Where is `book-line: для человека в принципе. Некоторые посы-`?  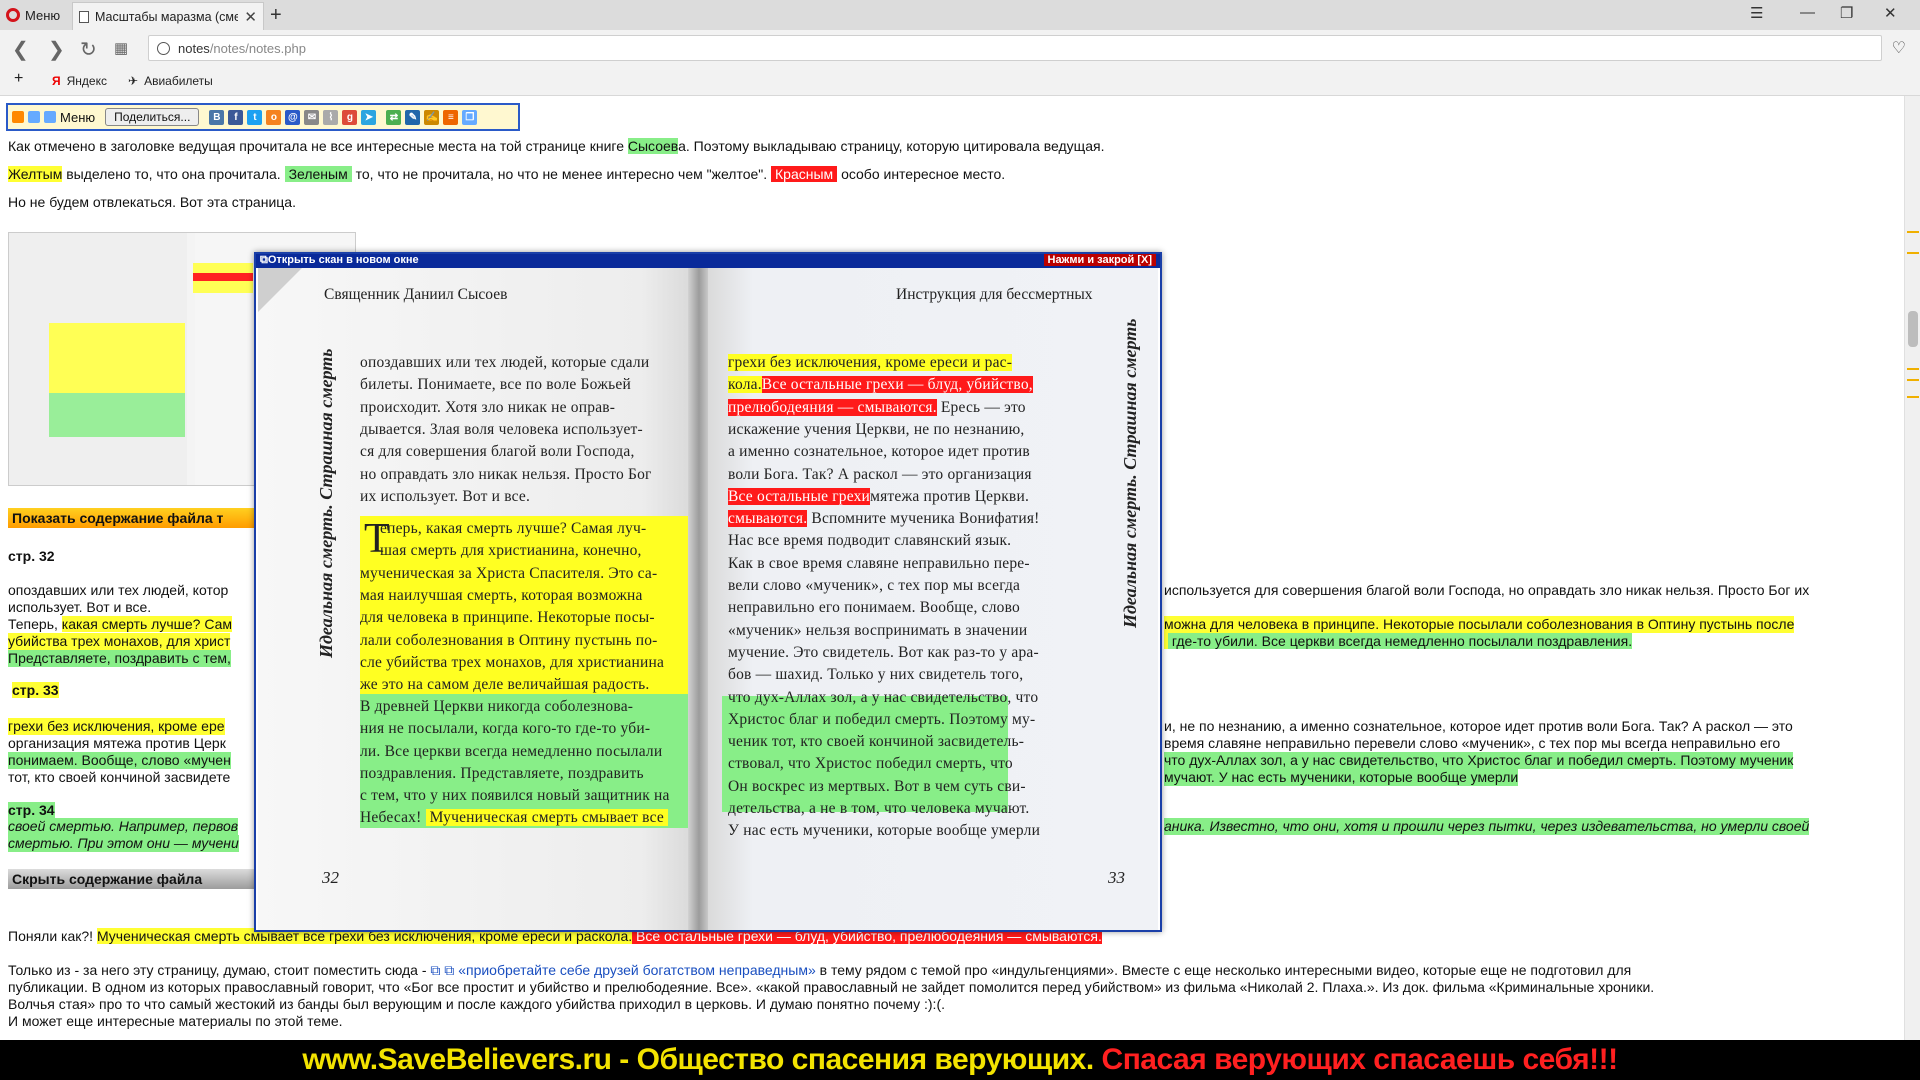 book-line: для человека в принципе. Некоторые посы- is located at coordinates (507, 618).